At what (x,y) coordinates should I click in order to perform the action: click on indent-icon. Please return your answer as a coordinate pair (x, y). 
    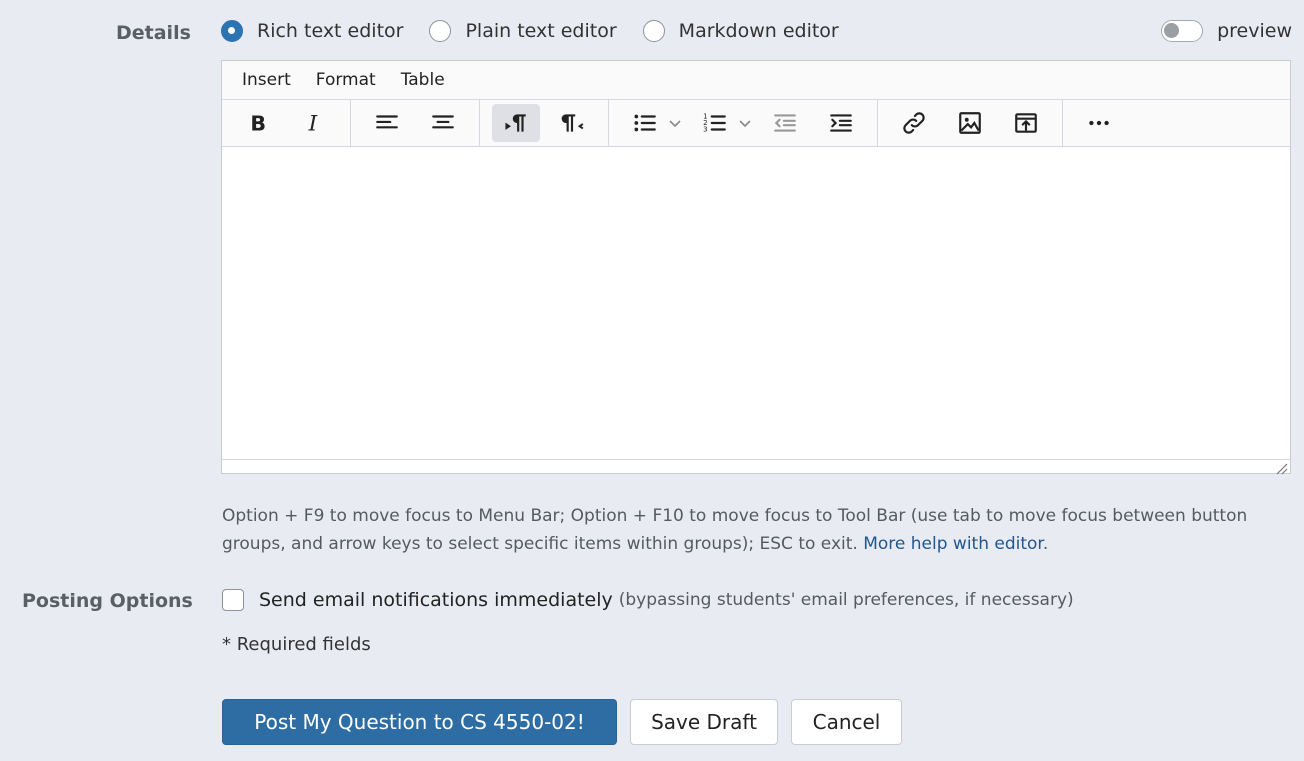
    Looking at the image, I should click on (841, 123).